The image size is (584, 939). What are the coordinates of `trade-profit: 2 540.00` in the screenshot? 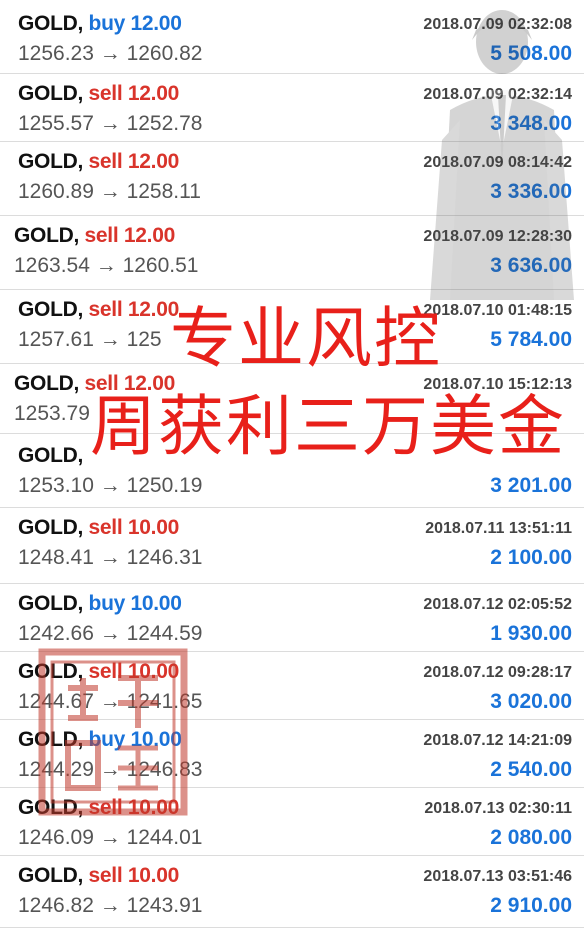 It's located at (531, 769).